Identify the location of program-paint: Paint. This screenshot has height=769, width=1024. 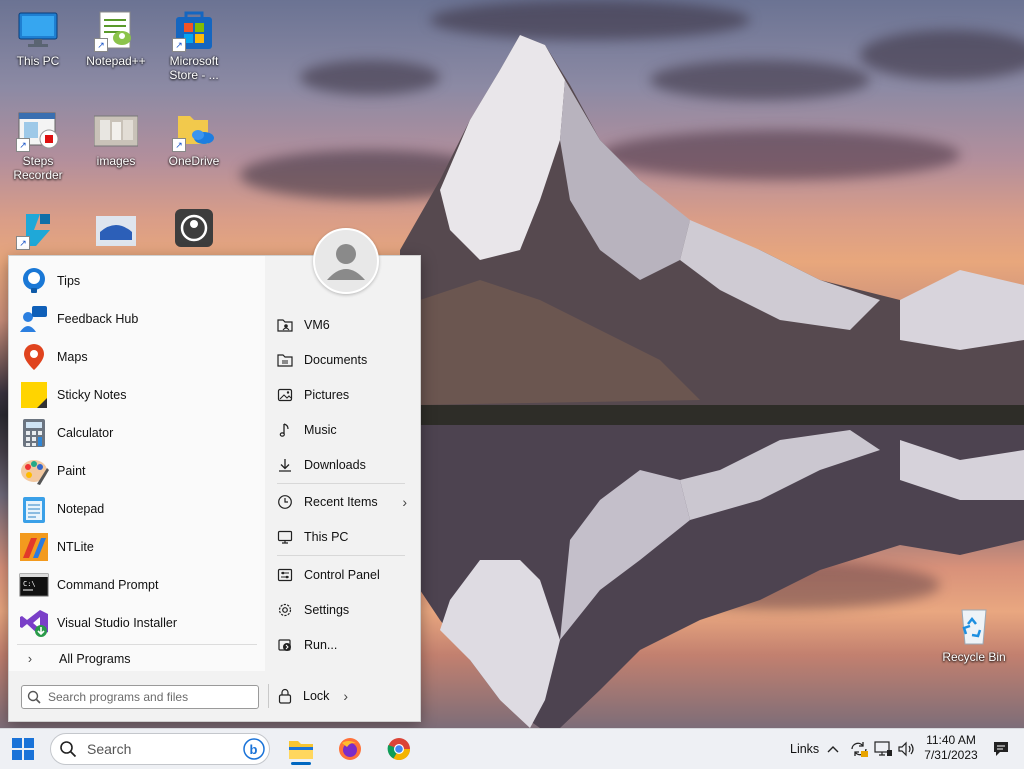
(137, 471).